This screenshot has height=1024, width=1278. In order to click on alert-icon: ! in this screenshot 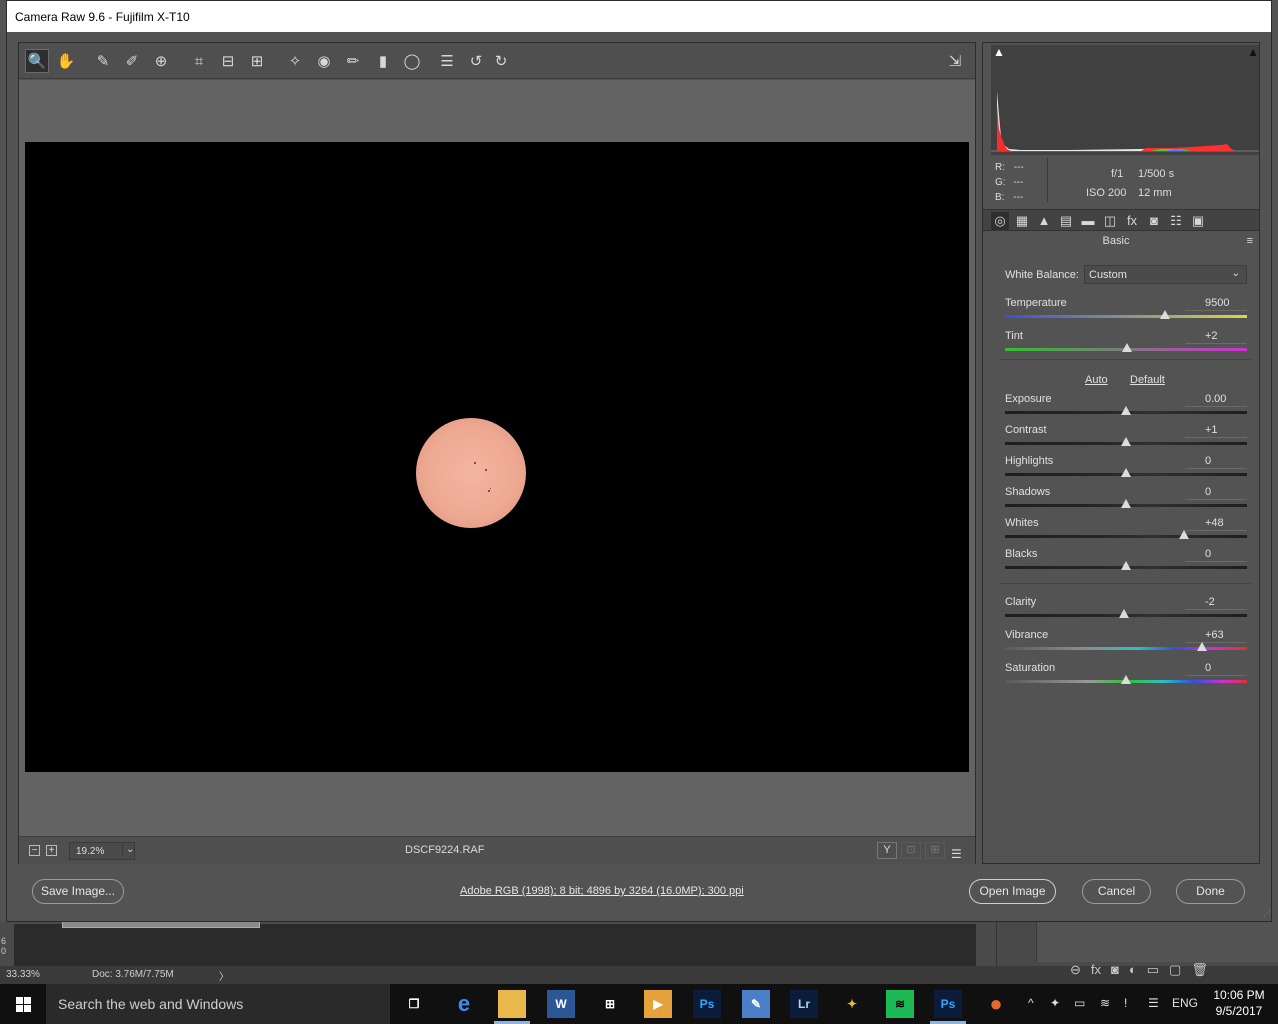, I will do `click(1125, 1003)`.